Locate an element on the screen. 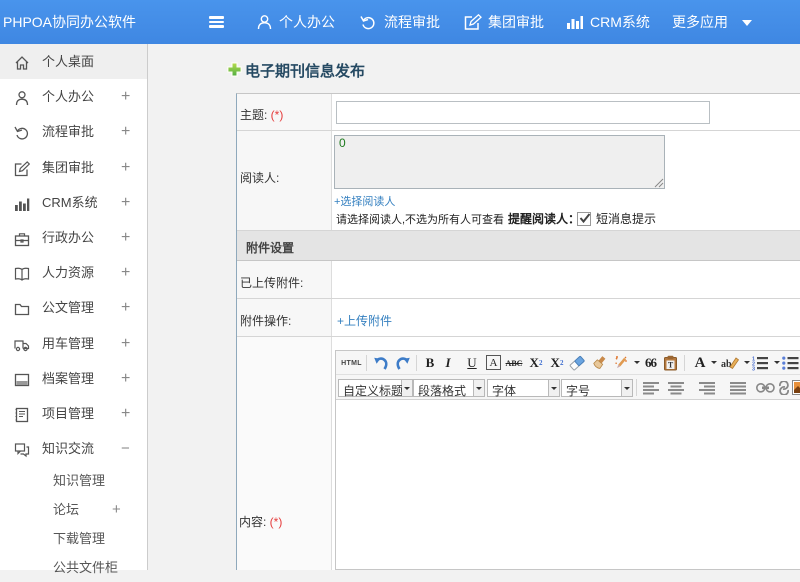 Image resolution: width=800 pixels, height=582 pixels. svg-text: ab is located at coordinates (726, 364).